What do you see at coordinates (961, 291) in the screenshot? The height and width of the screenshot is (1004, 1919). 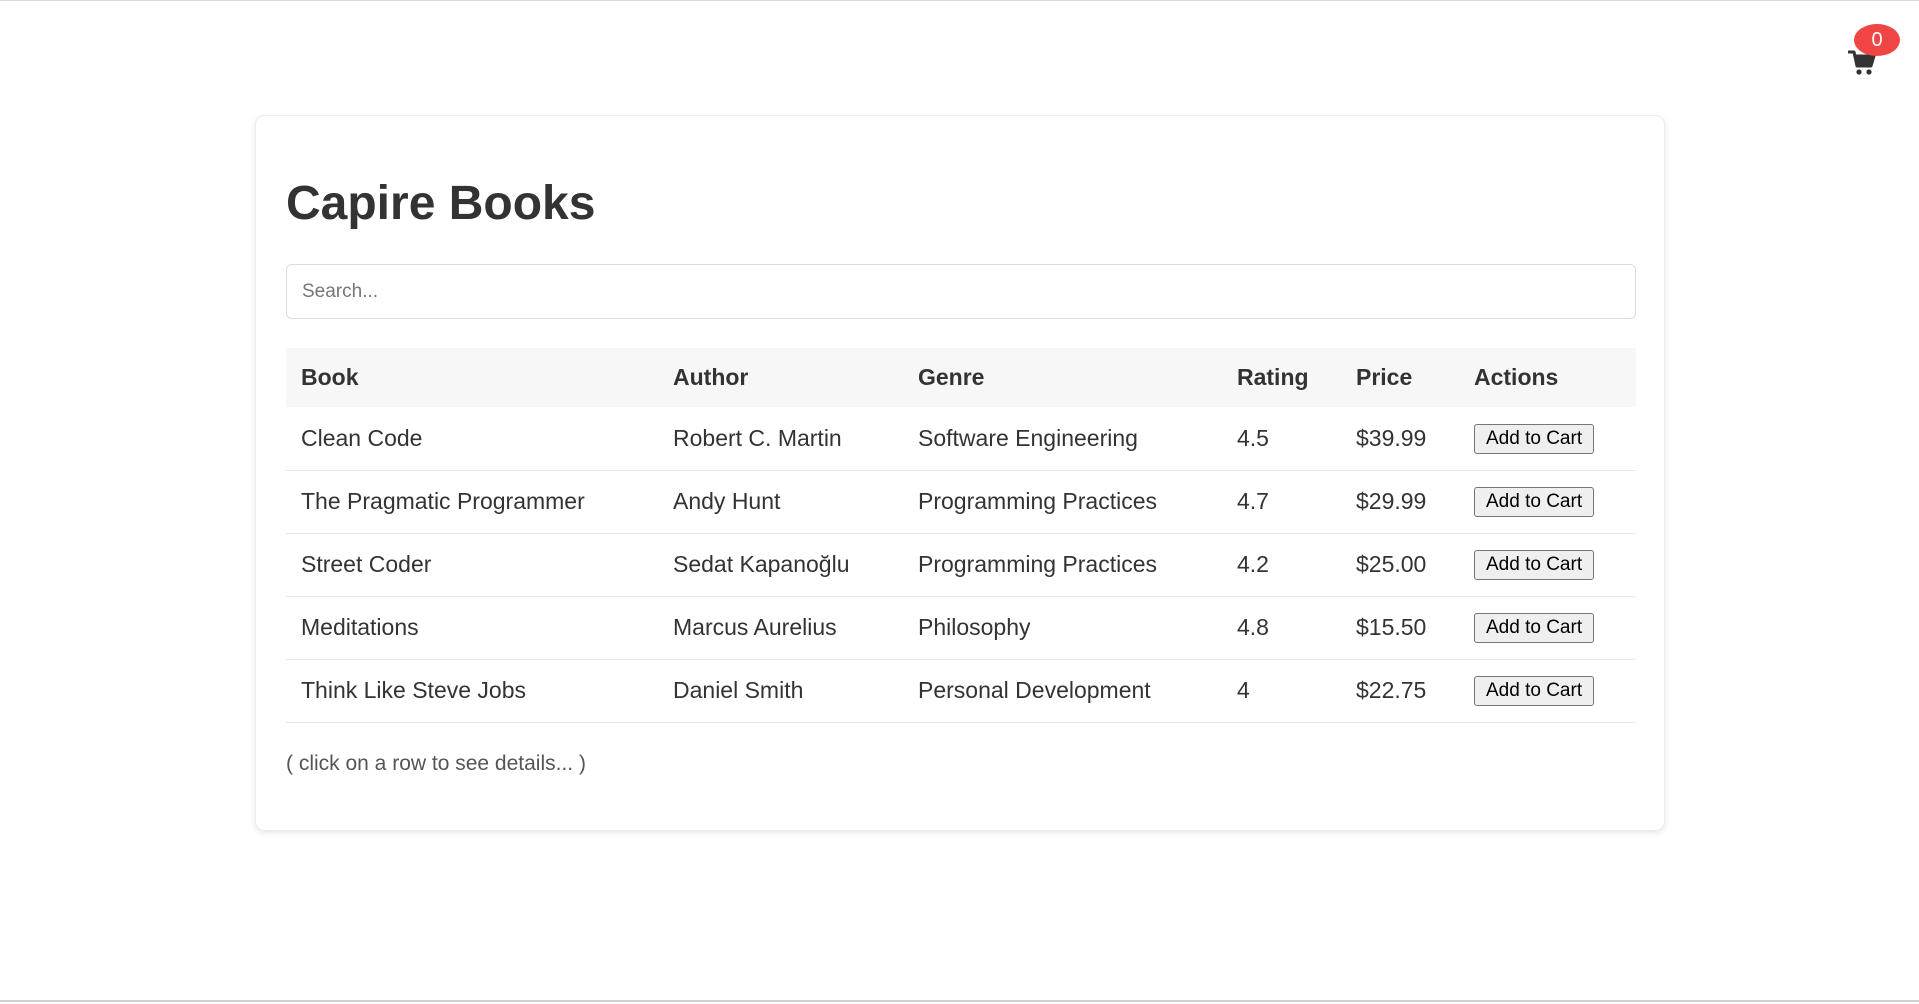 I see `search-input` at bounding box center [961, 291].